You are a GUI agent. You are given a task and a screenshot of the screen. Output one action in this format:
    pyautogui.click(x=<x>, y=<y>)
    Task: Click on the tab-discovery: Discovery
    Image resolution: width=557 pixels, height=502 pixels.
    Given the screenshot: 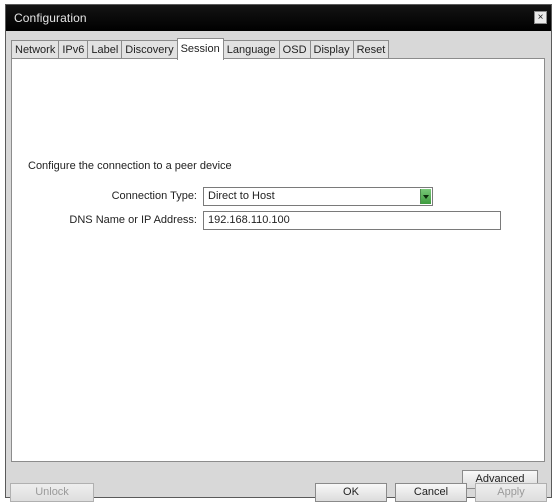 What is the action you would take?
    pyautogui.click(x=149, y=49)
    